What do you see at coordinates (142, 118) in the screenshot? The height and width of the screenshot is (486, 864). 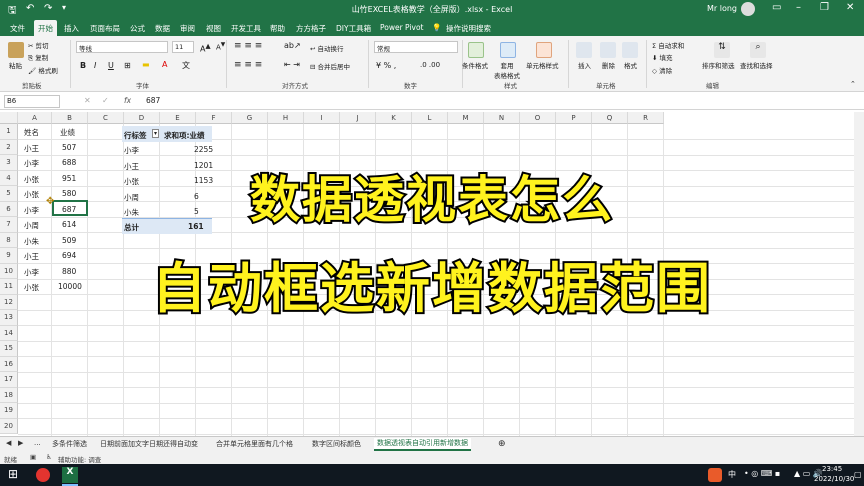 I see `column-header: D` at bounding box center [142, 118].